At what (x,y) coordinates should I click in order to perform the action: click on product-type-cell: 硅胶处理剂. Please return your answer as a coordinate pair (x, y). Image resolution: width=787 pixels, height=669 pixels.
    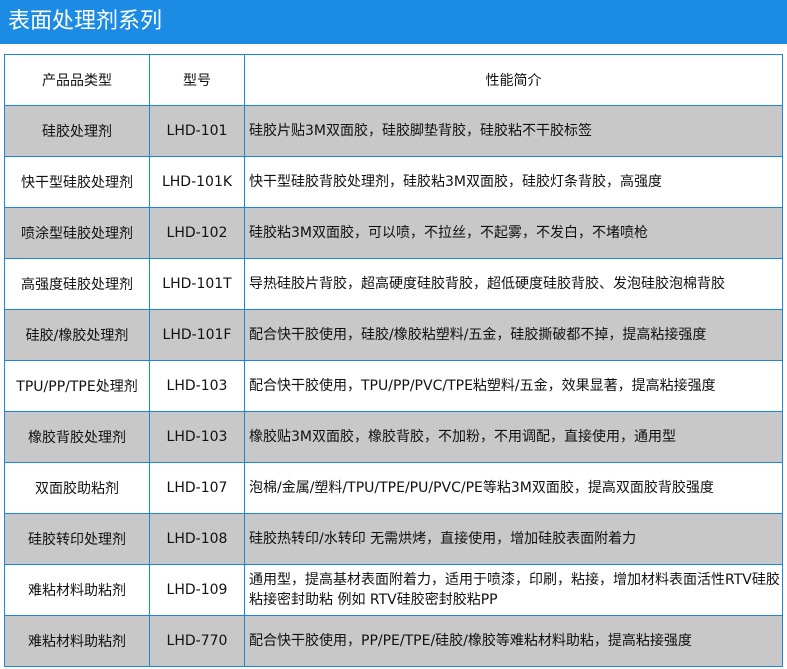
    Looking at the image, I should click on (77, 131).